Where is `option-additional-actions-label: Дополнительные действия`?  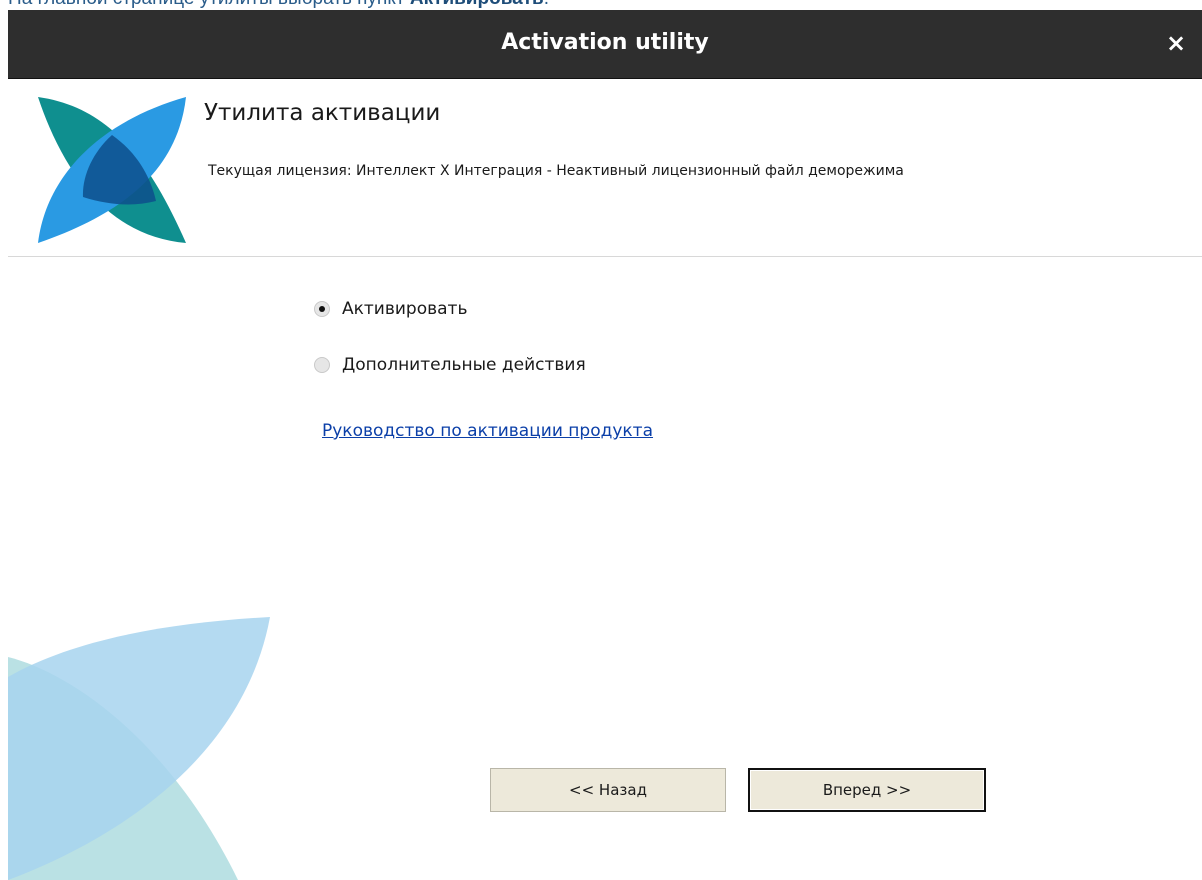 option-additional-actions-label: Дополнительные действия is located at coordinates (464, 365).